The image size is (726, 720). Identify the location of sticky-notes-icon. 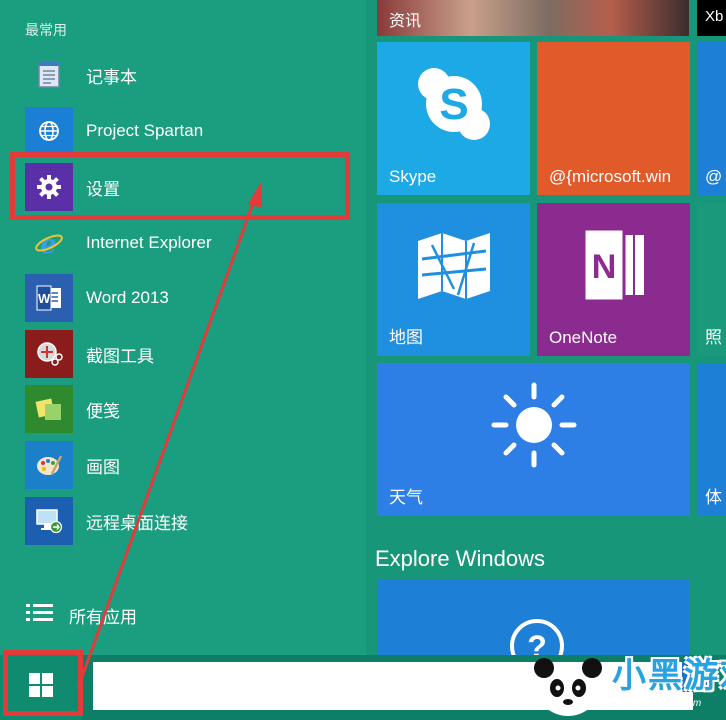
(49, 409).